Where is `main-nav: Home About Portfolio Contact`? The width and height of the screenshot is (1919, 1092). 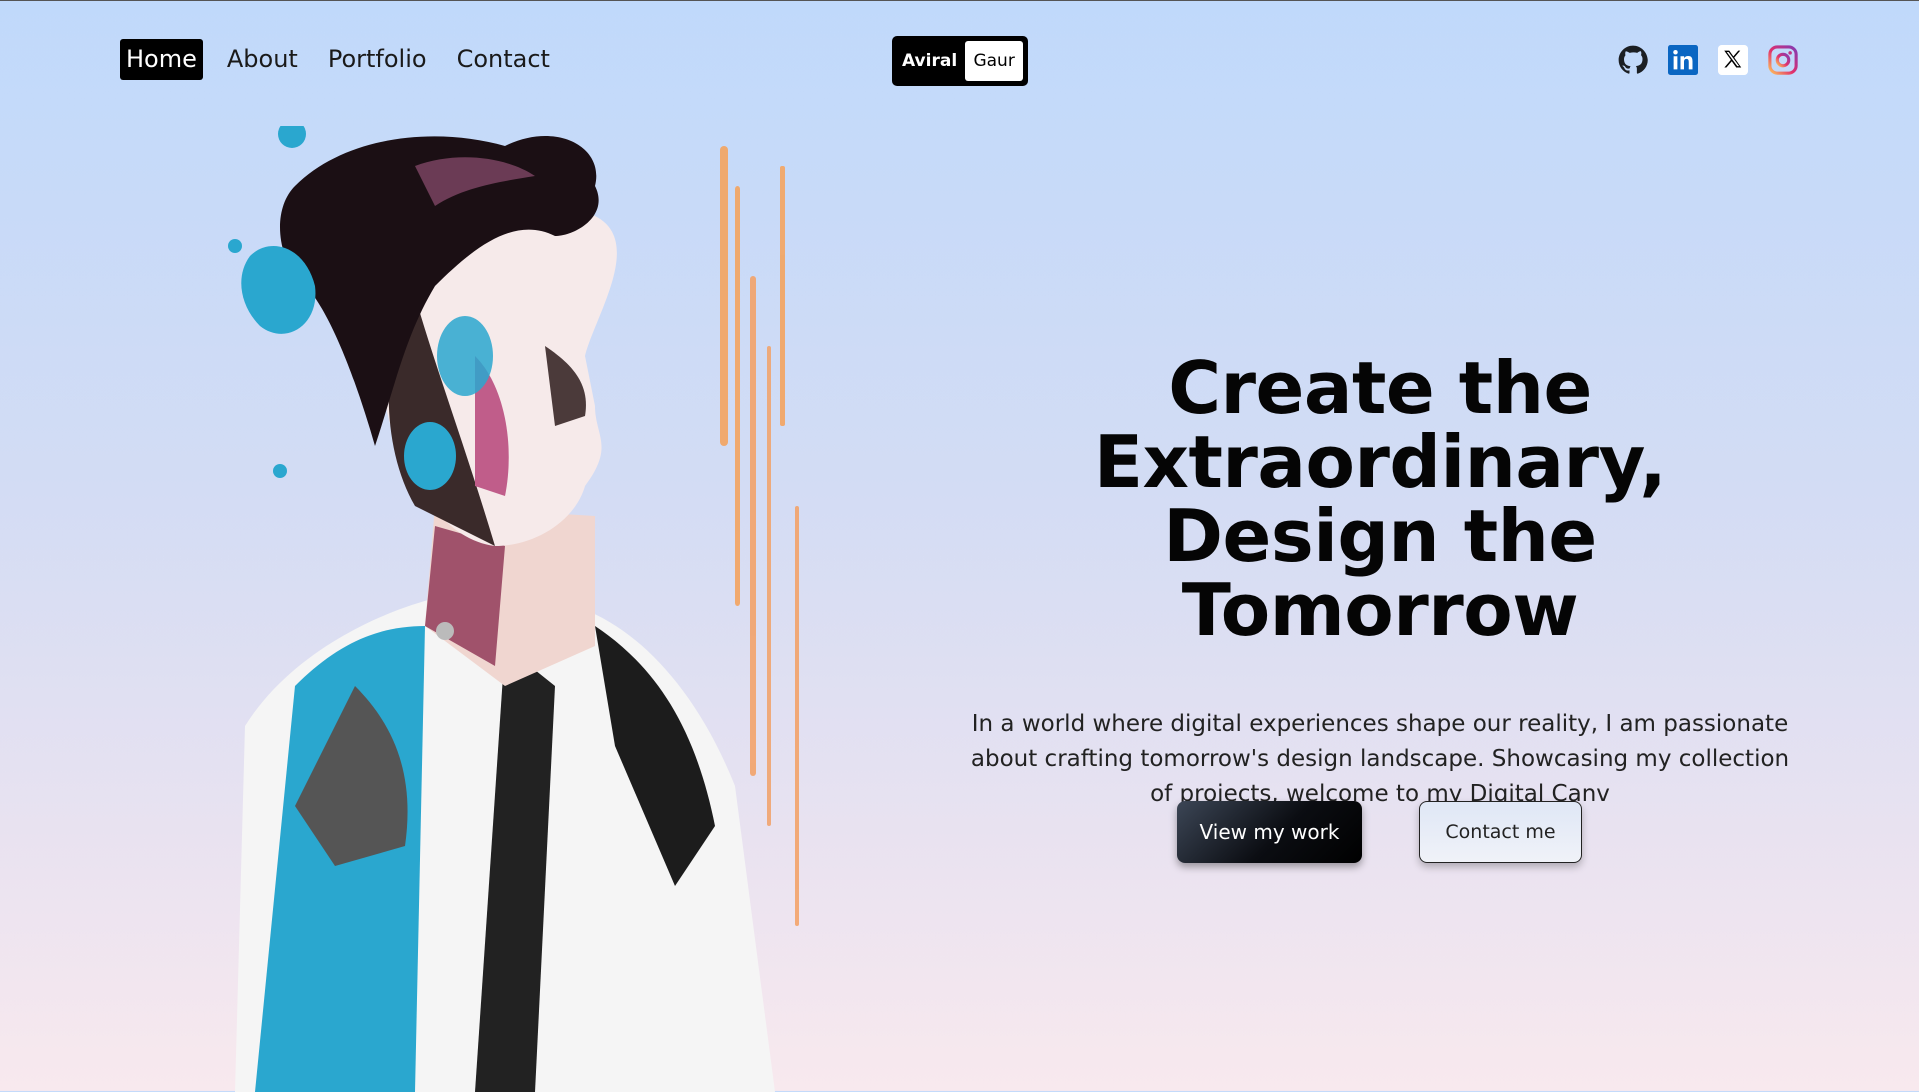 main-nav: Home About Portfolio Contact is located at coordinates (347, 59).